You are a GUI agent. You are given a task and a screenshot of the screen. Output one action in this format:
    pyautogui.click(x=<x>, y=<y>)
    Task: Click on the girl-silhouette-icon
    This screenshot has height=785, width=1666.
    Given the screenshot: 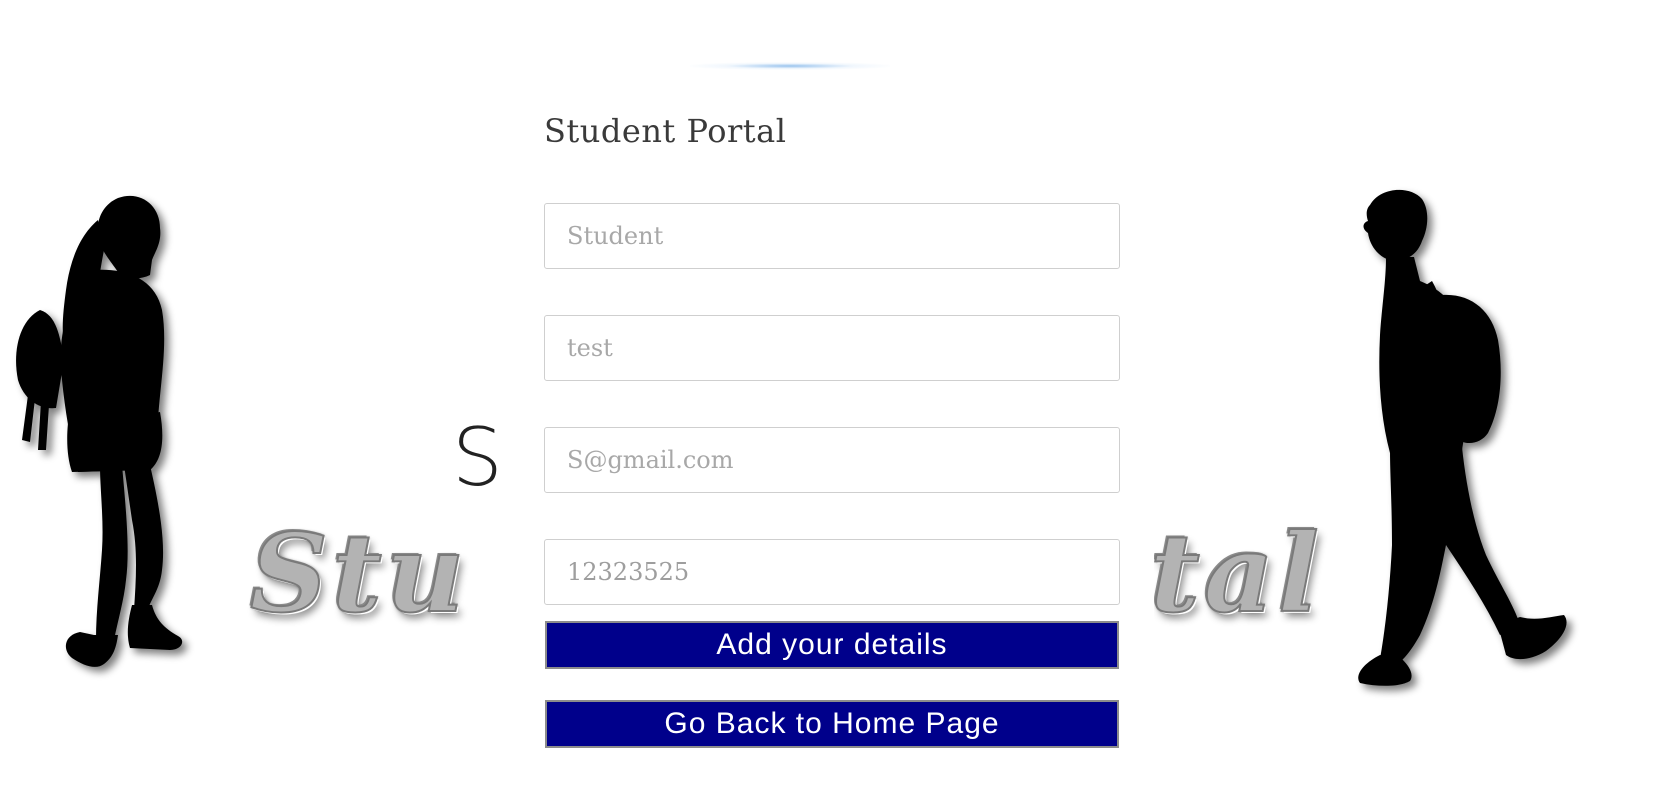 What is the action you would take?
    pyautogui.click(x=107, y=440)
    